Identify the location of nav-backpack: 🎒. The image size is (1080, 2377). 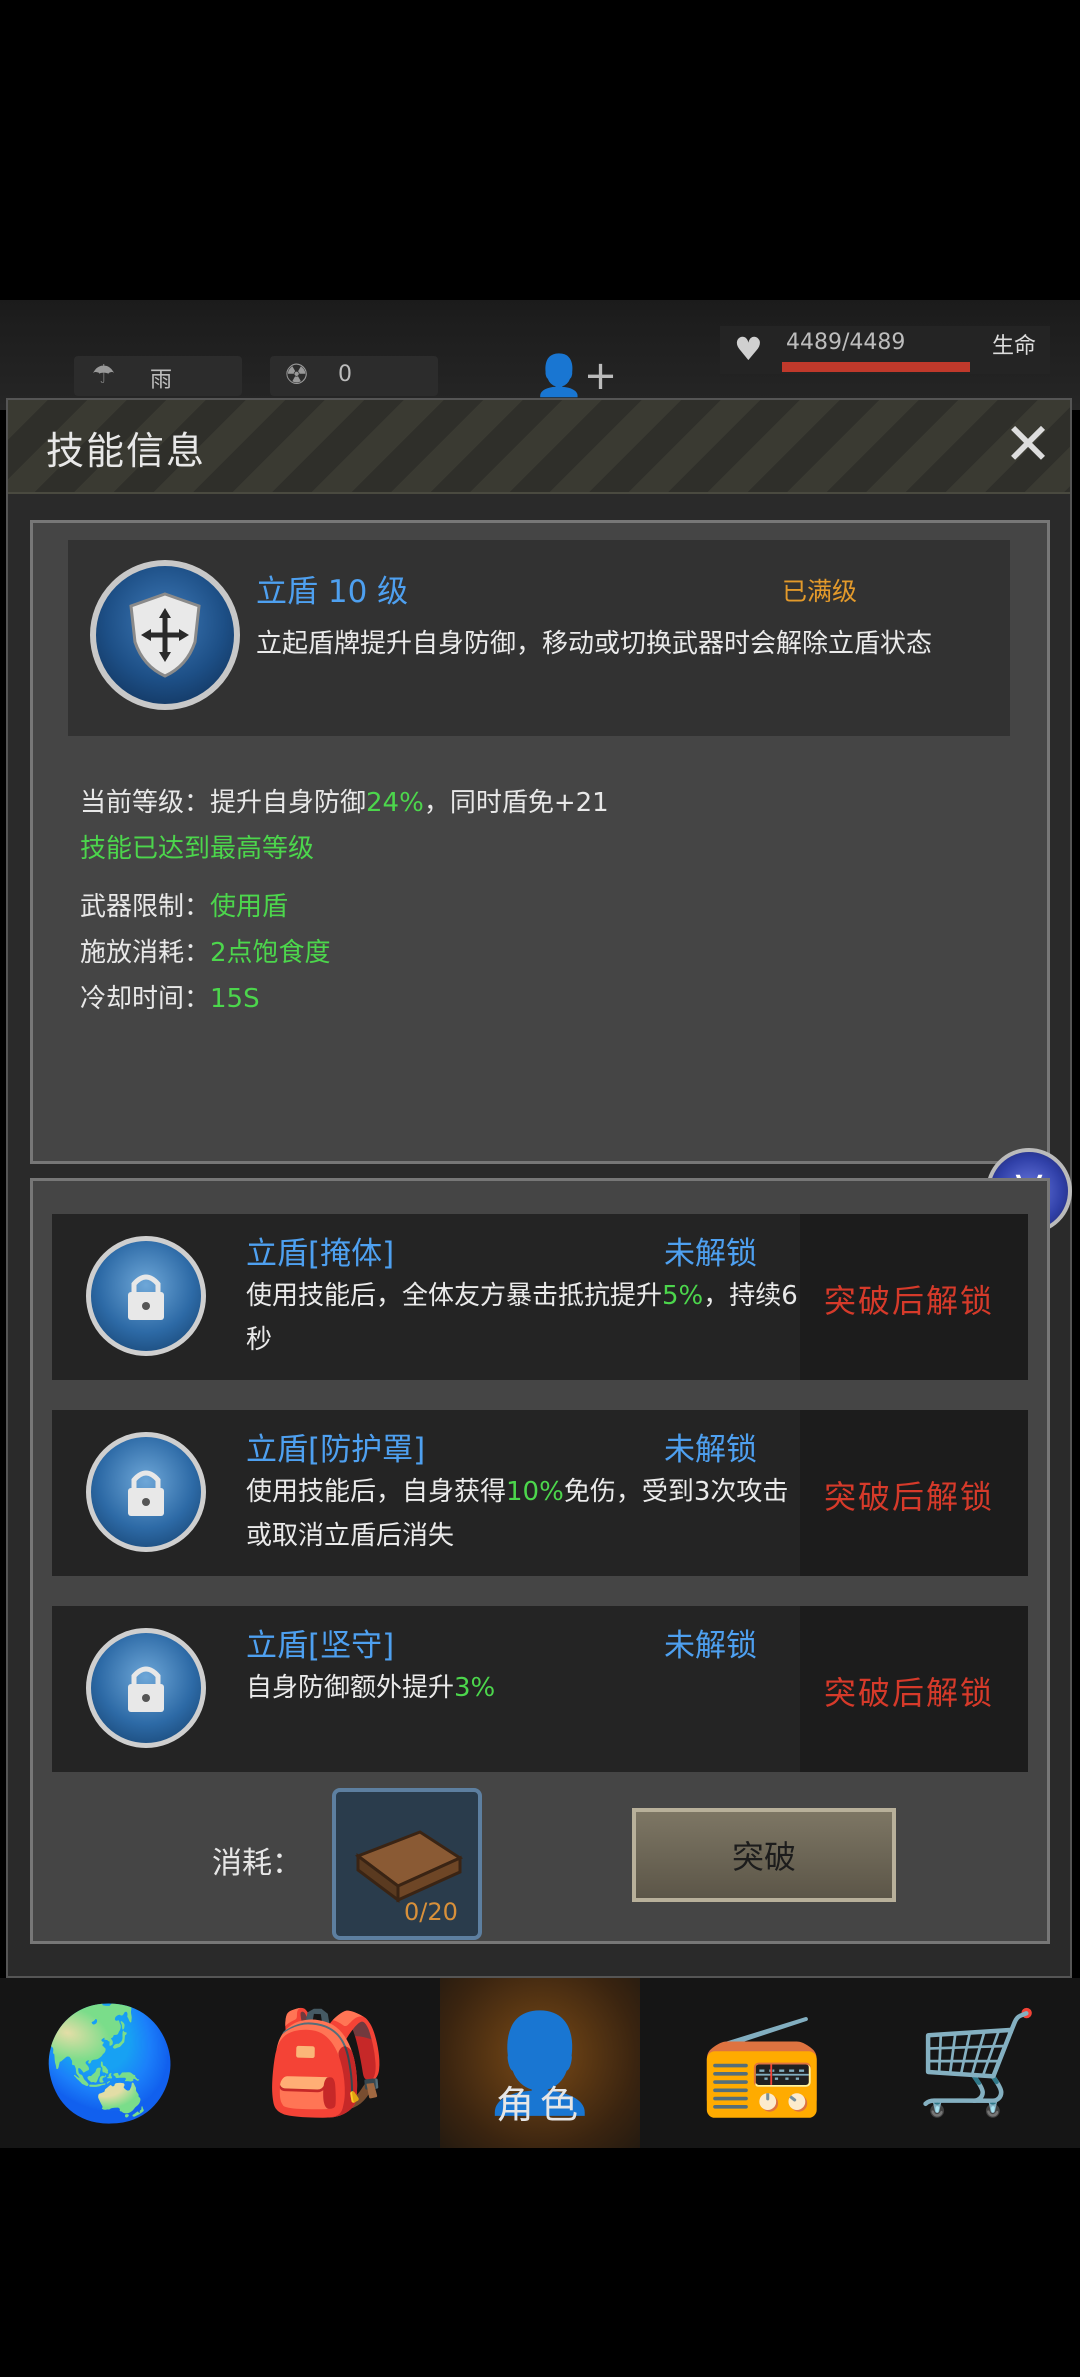
(326, 2063).